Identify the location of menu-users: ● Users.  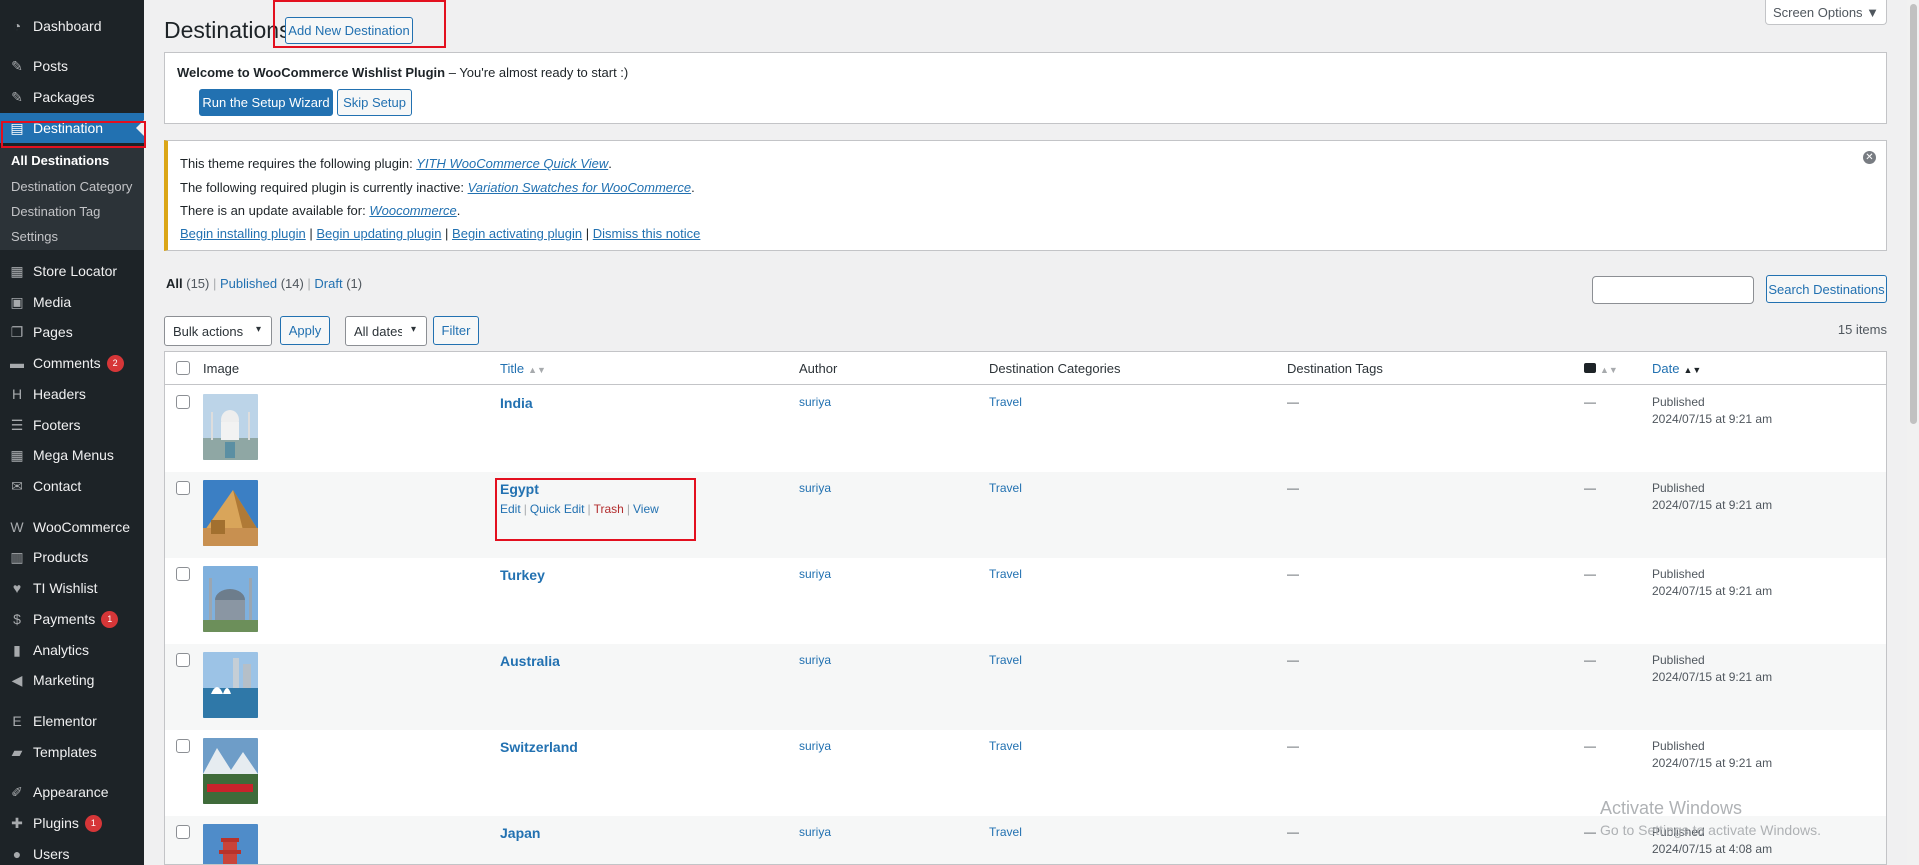
(72, 852).